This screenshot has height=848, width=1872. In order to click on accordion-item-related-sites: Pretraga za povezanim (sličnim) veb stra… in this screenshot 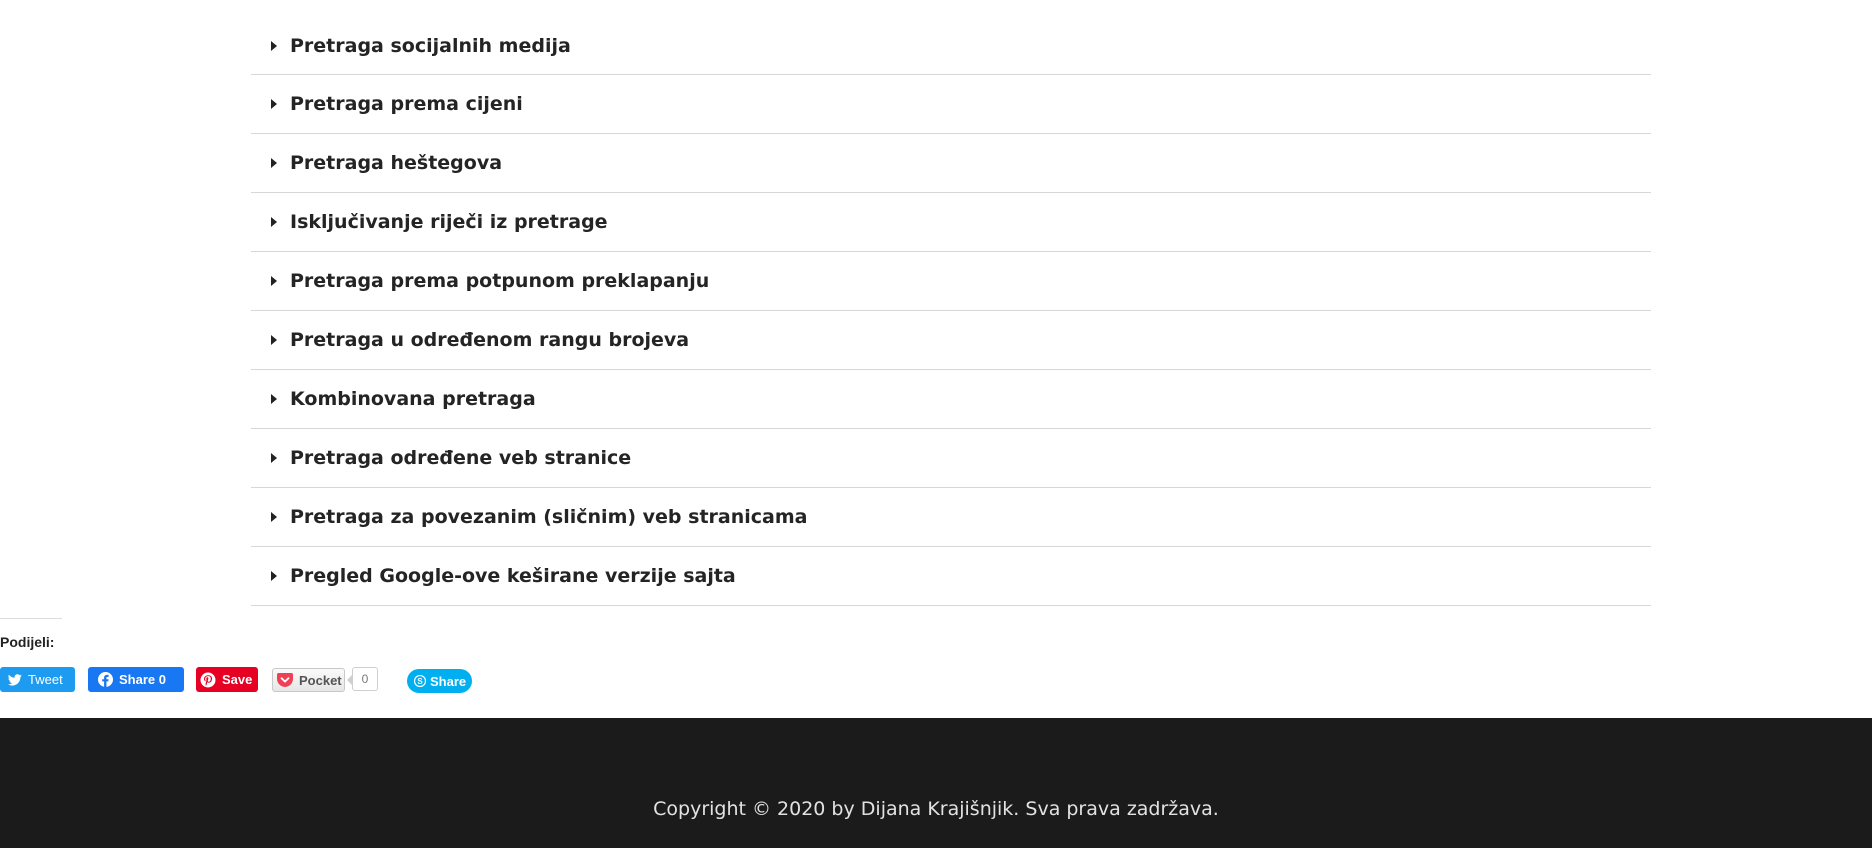, I will do `click(951, 517)`.